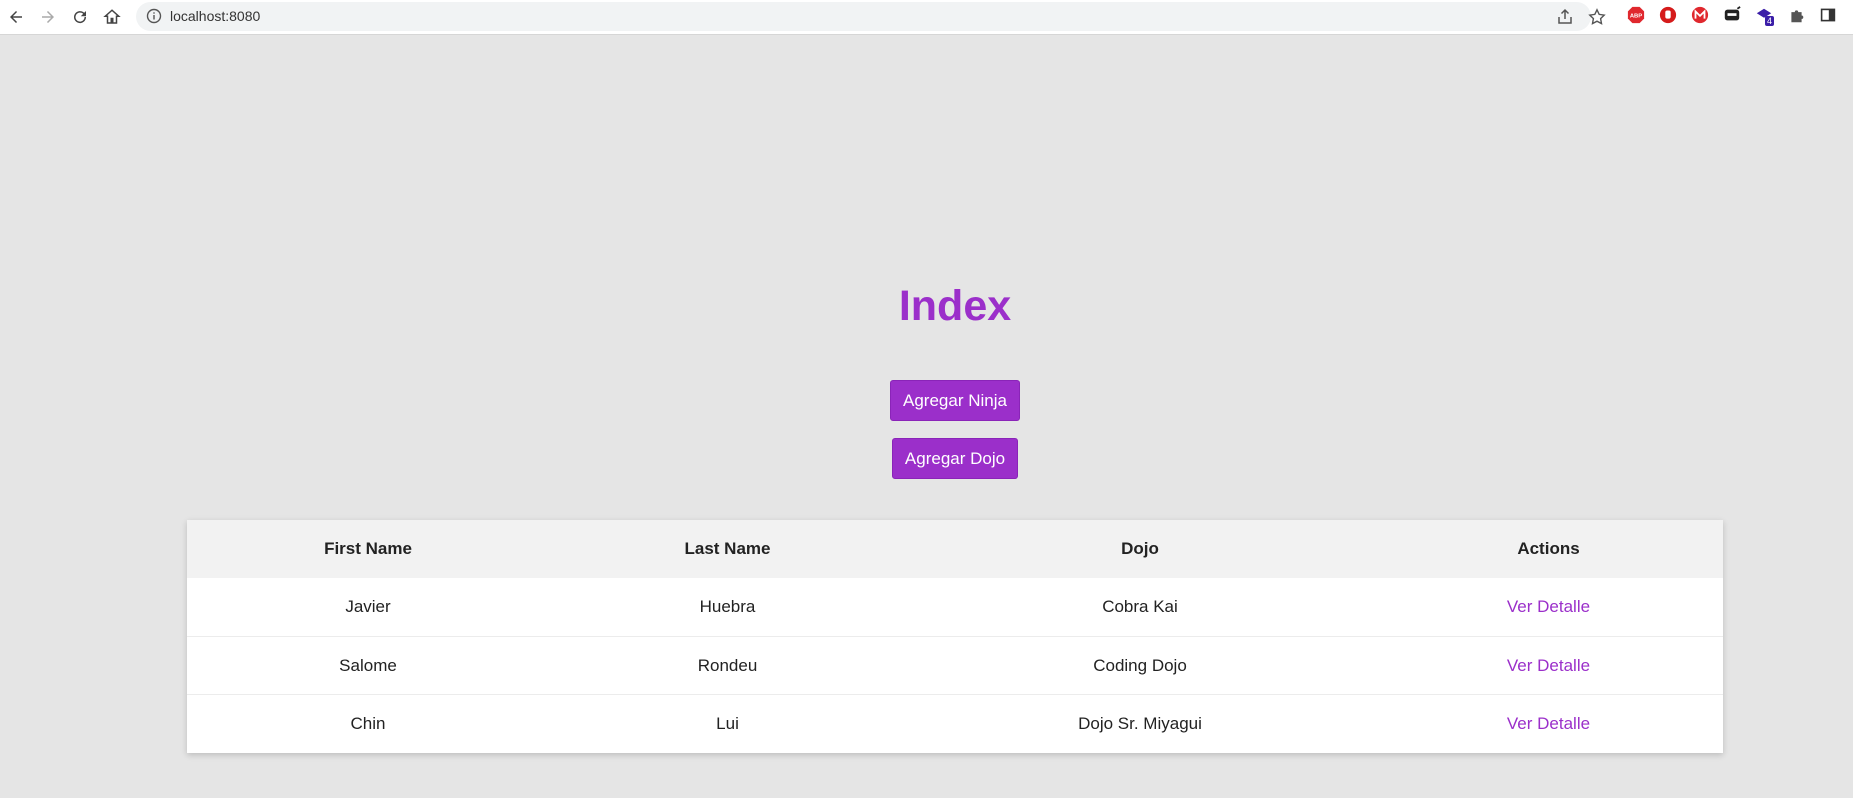 The image size is (1853, 798). Describe the element at coordinates (871, 16) in the screenshot. I see `address-bar: localhost:8080` at that location.